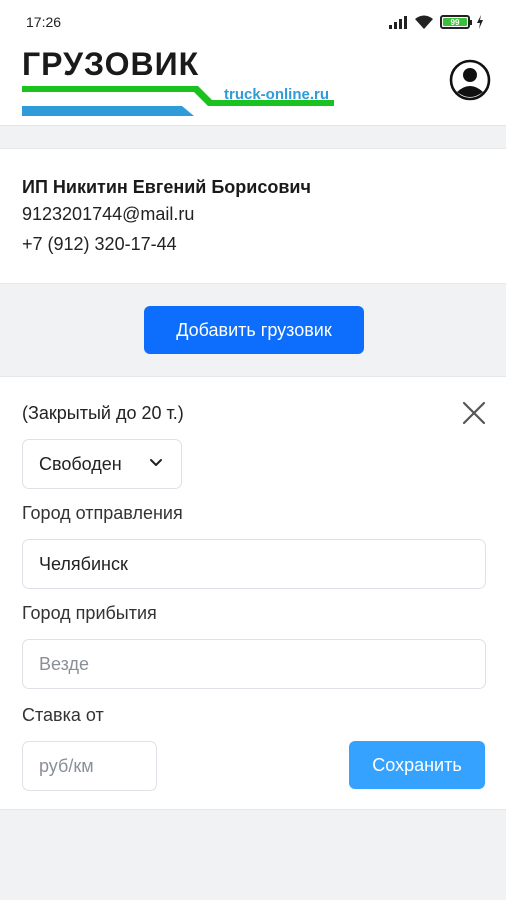 The image size is (506, 900). What do you see at coordinates (156, 462) in the screenshot?
I see `chevron-down-icon` at bounding box center [156, 462].